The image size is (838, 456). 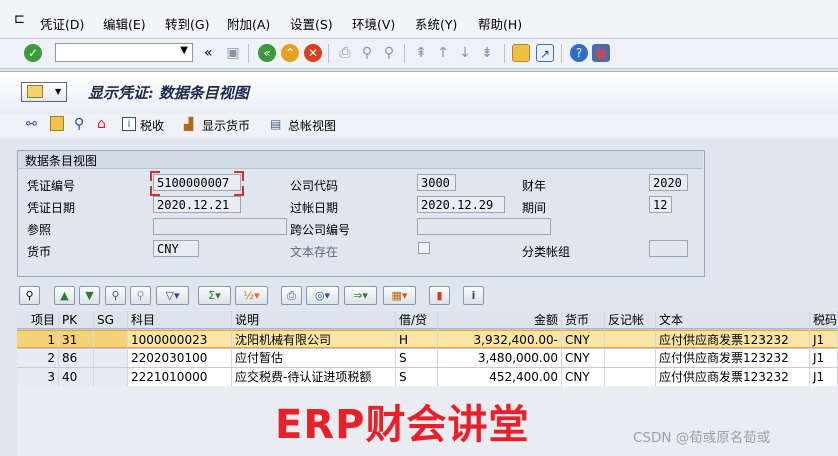 I want to click on column-header-tax: 税码, so click(x=824, y=320).